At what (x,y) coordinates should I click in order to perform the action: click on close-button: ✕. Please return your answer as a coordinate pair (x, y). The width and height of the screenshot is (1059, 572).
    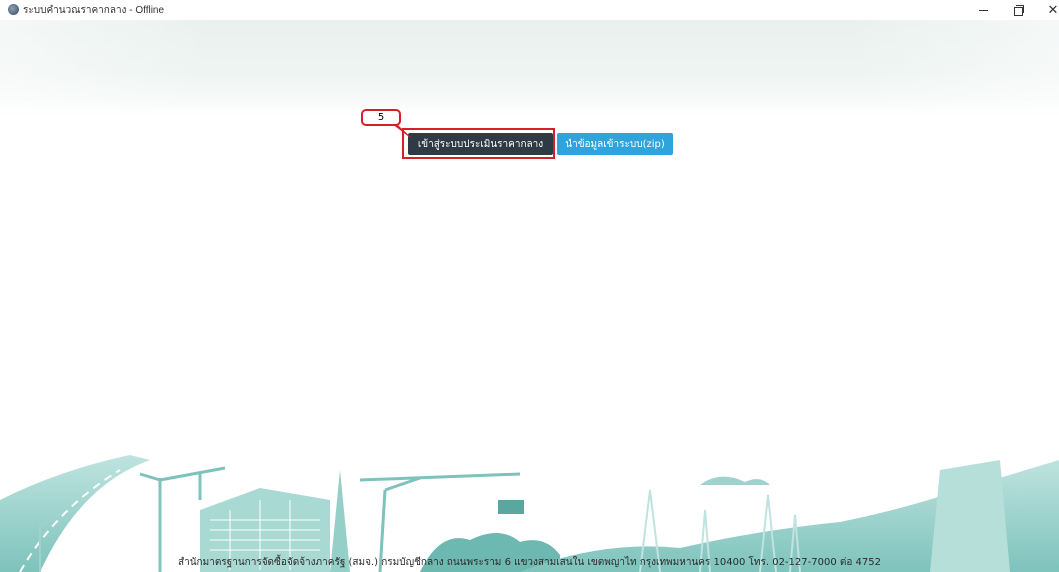
    Looking at the image, I should click on (1044, 10).